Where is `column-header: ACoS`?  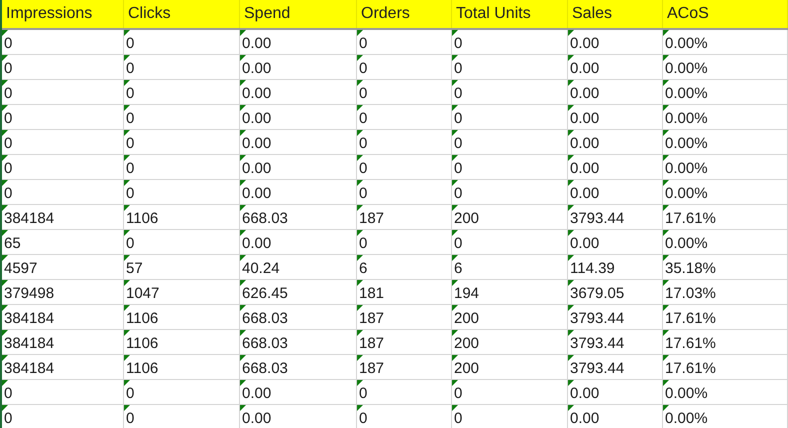
column-header: ACoS is located at coordinates (725, 14).